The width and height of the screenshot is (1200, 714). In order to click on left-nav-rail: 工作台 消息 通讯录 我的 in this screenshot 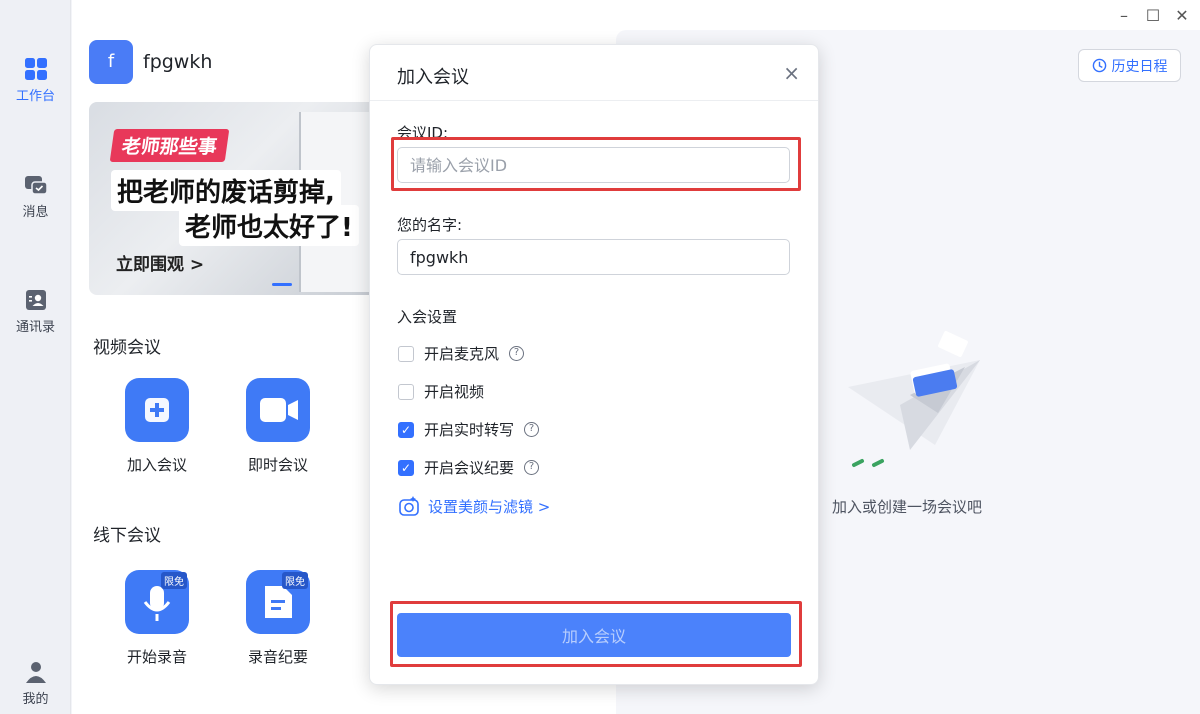, I will do `click(35, 357)`.